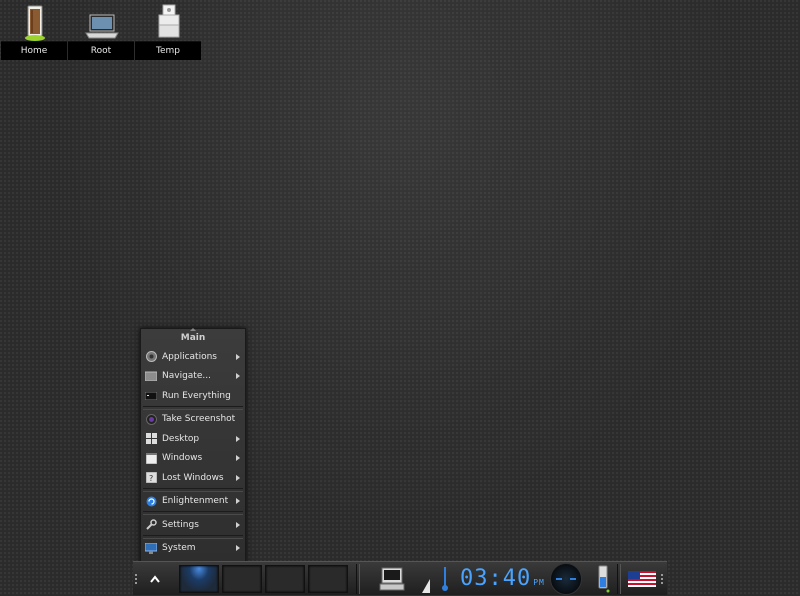 This screenshot has width=800, height=596. Describe the element at coordinates (168, 50) in the screenshot. I see `desktop-icon-label: Temp` at that location.